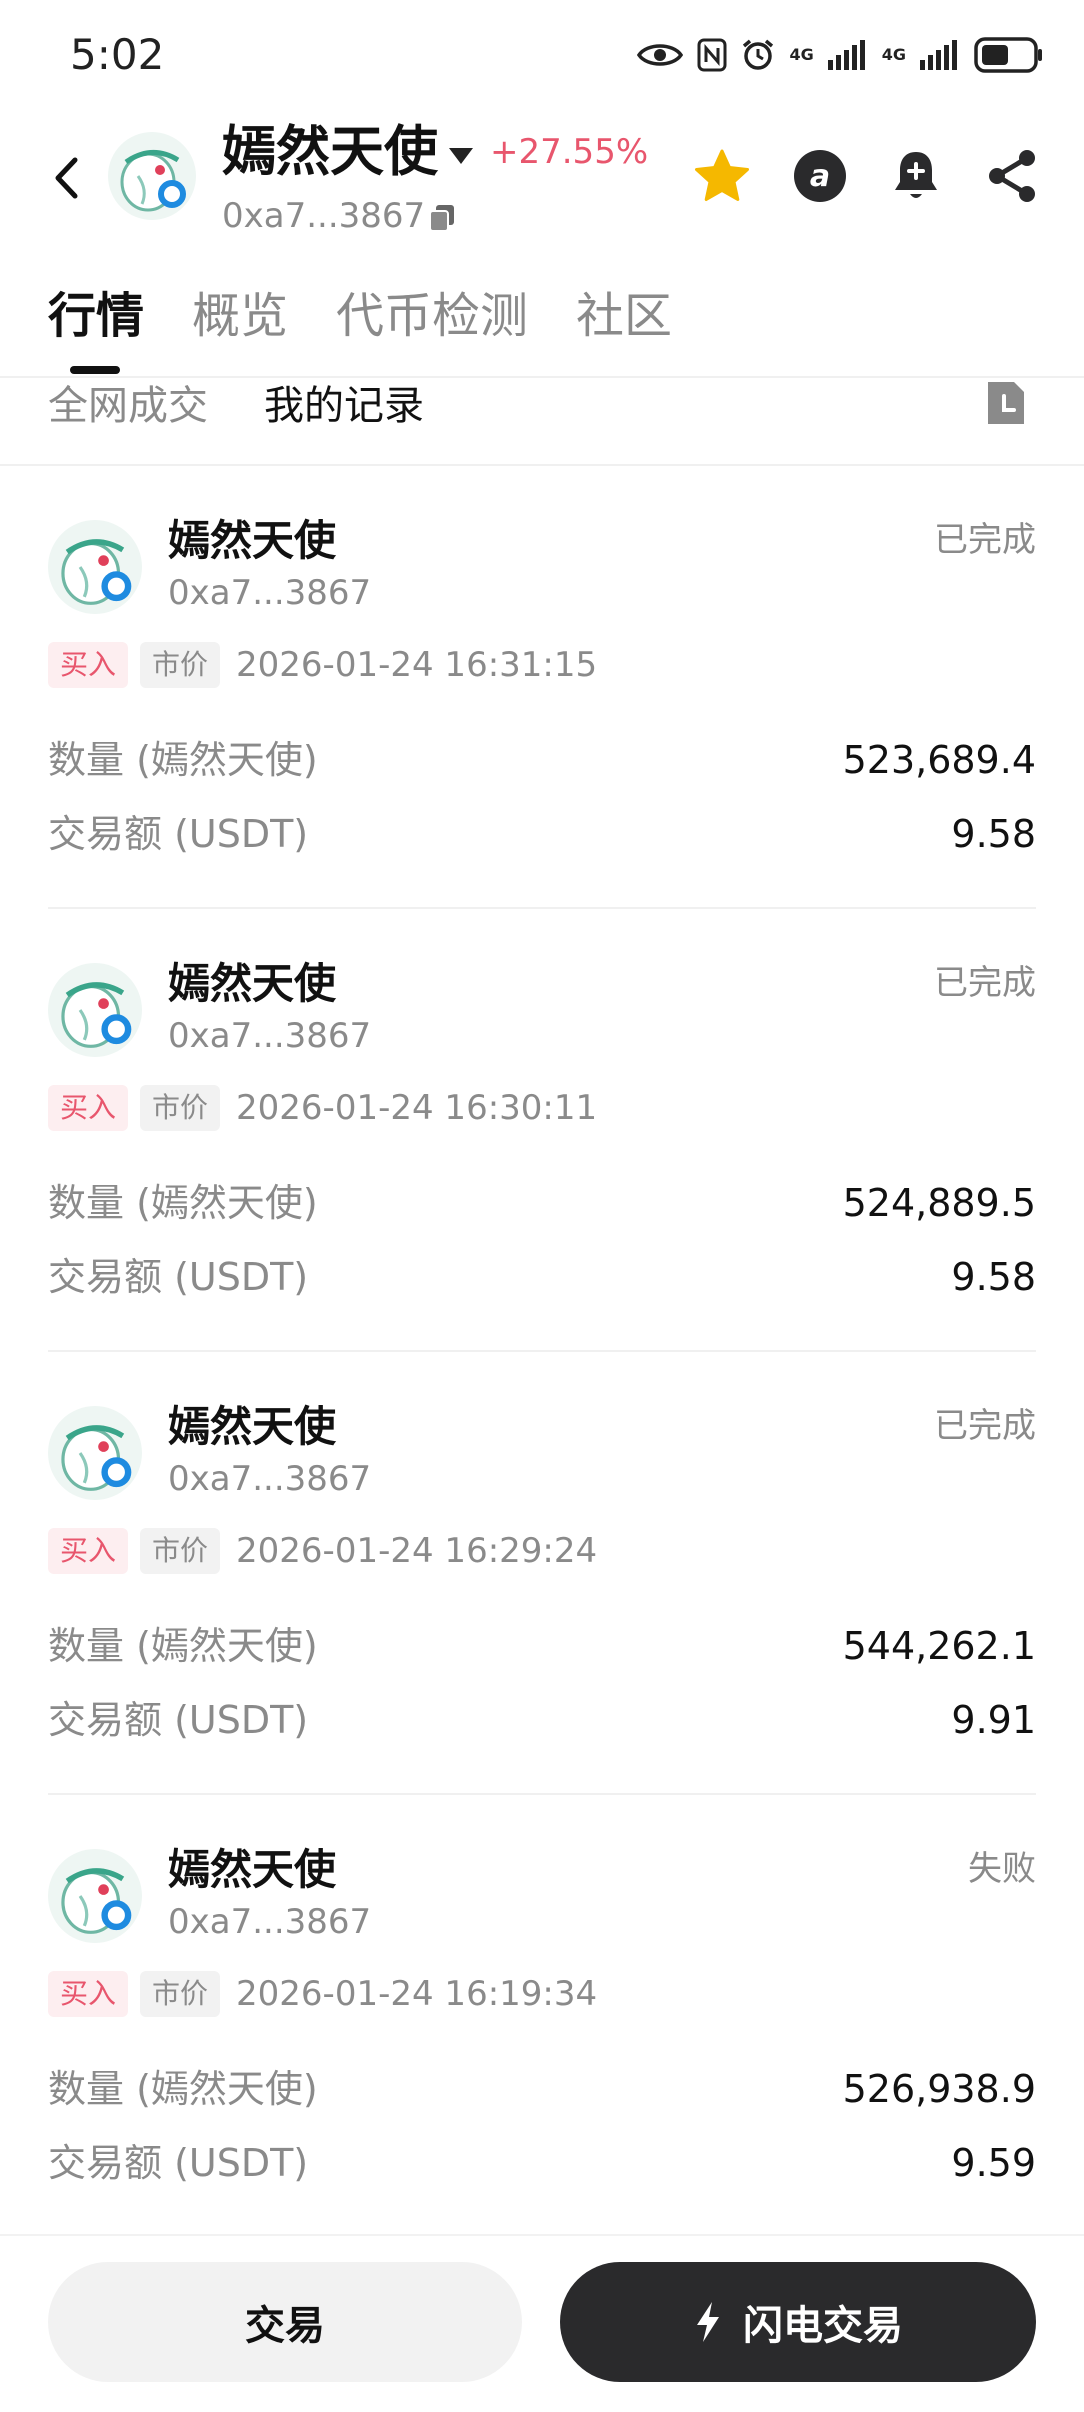 The height and width of the screenshot is (2412, 1084). What do you see at coordinates (96, 316) in the screenshot?
I see `tab-market: 行情` at bounding box center [96, 316].